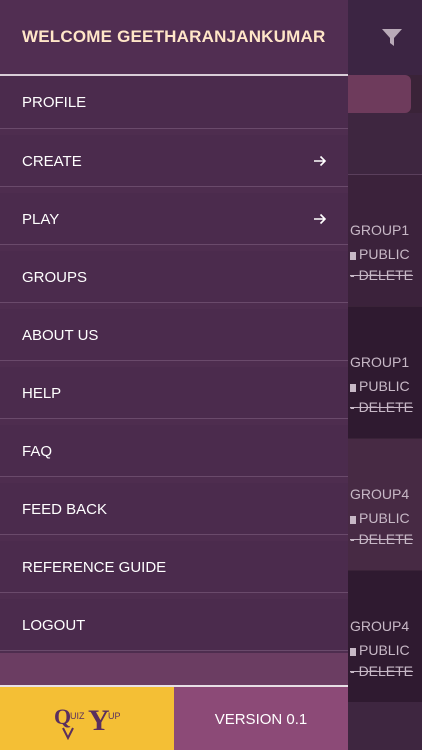 This screenshot has width=422, height=750. I want to click on svg-text: Q, so click(62, 716).